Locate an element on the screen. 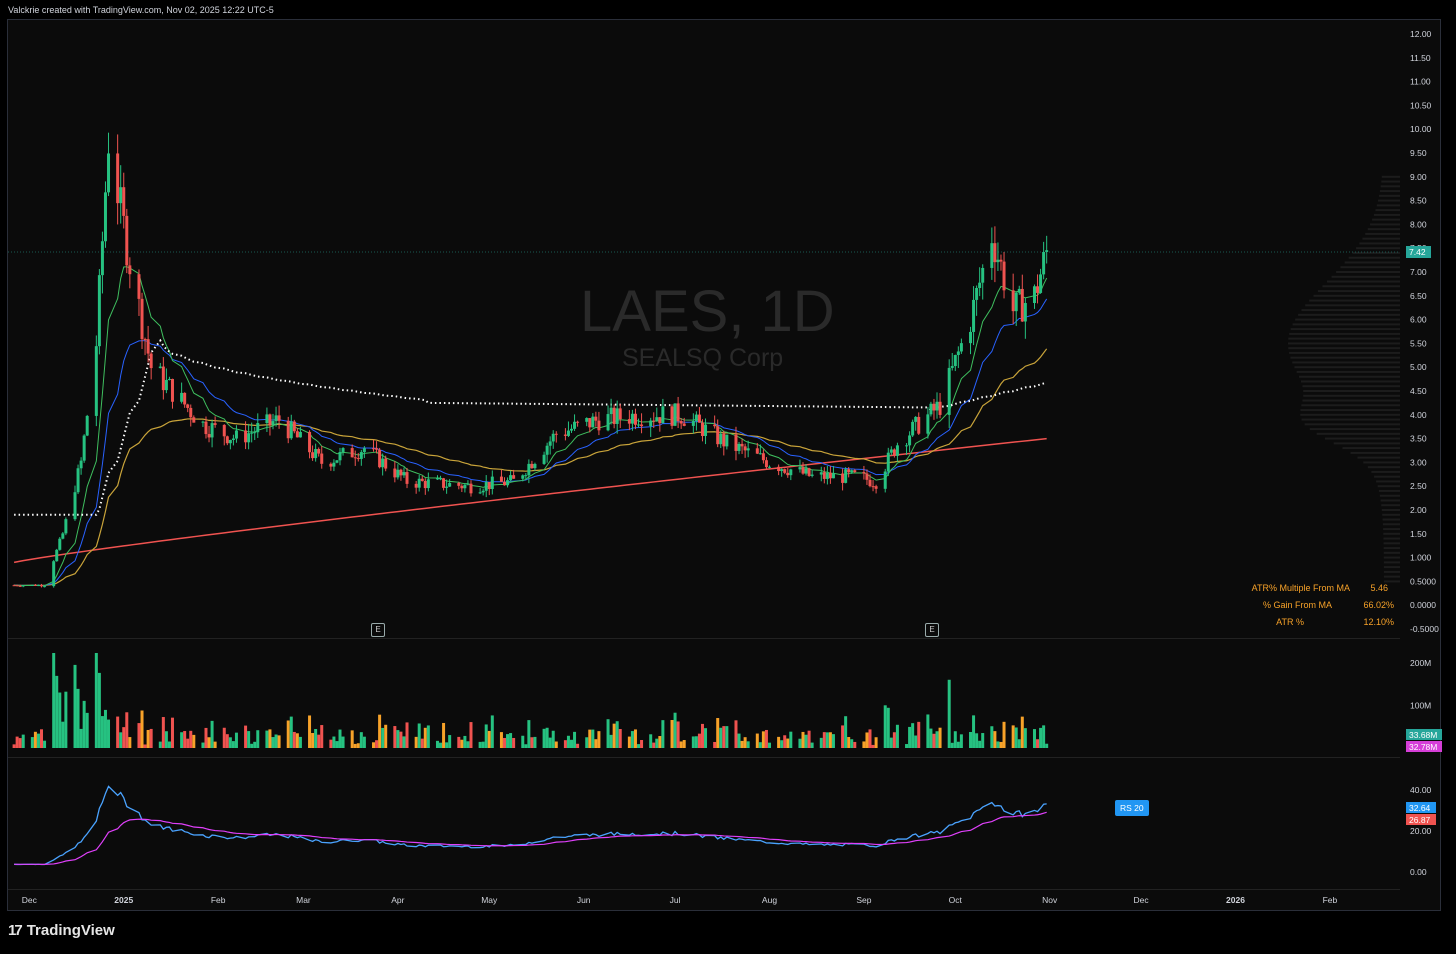 The height and width of the screenshot is (954, 1456). price-axis-tick: 12.00 is located at coordinates (1421, 34).